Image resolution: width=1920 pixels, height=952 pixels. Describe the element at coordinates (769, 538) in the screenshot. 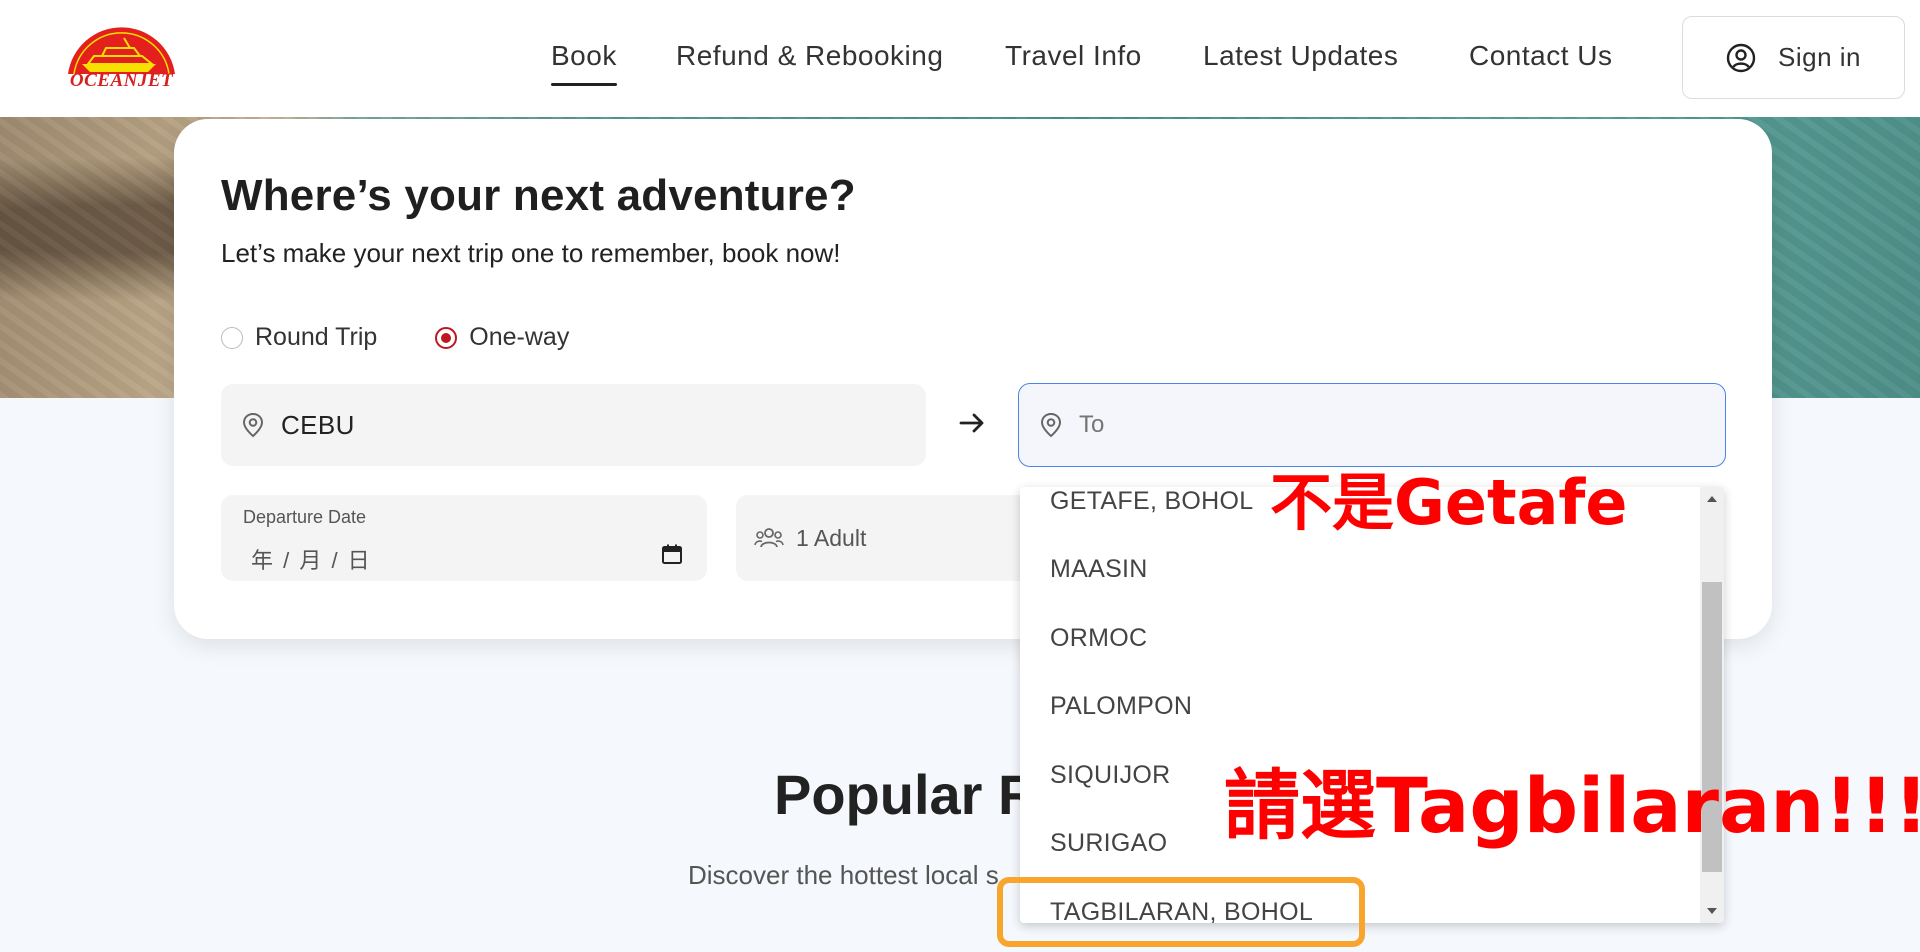

I see `people-icon` at that location.